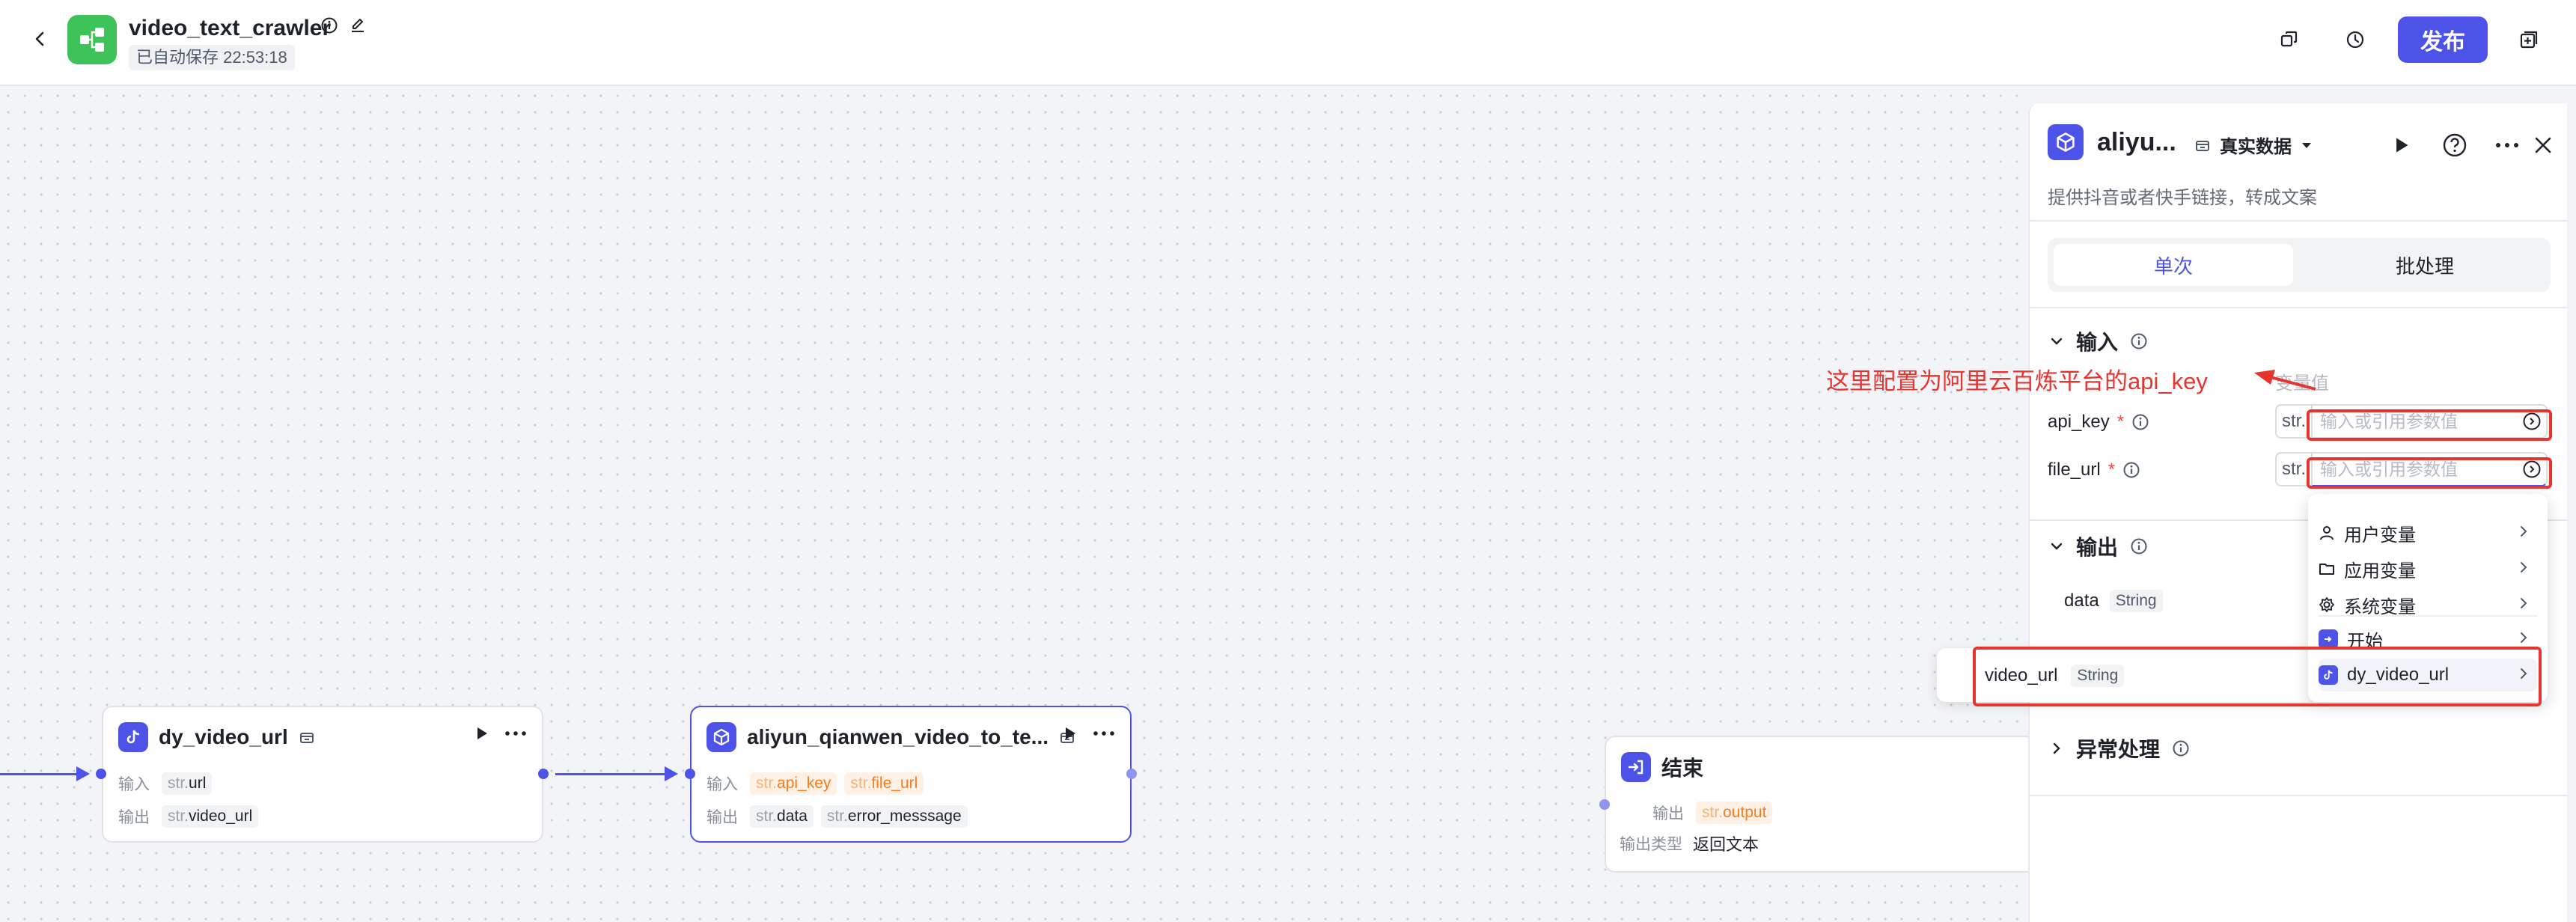 This screenshot has height=922, width=2576. What do you see at coordinates (210, 816) in the screenshot?
I see `output-param-video-url: str.video_url` at bounding box center [210, 816].